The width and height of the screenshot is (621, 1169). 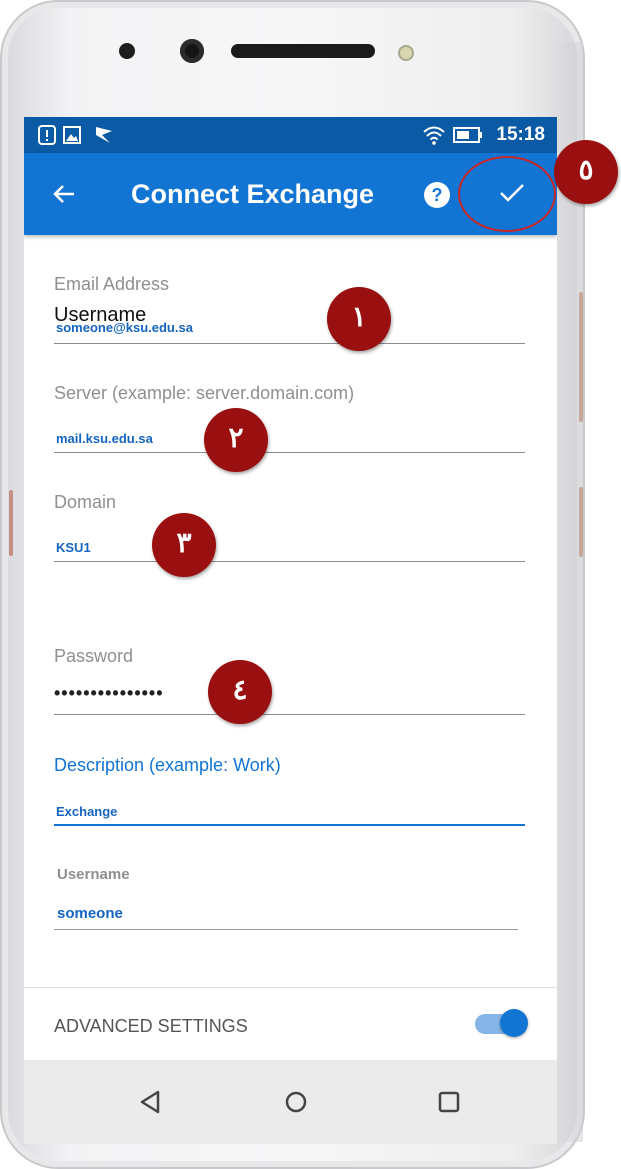 What do you see at coordinates (109, 693) in the screenshot?
I see `password-field: •••••••••••••••` at bounding box center [109, 693].